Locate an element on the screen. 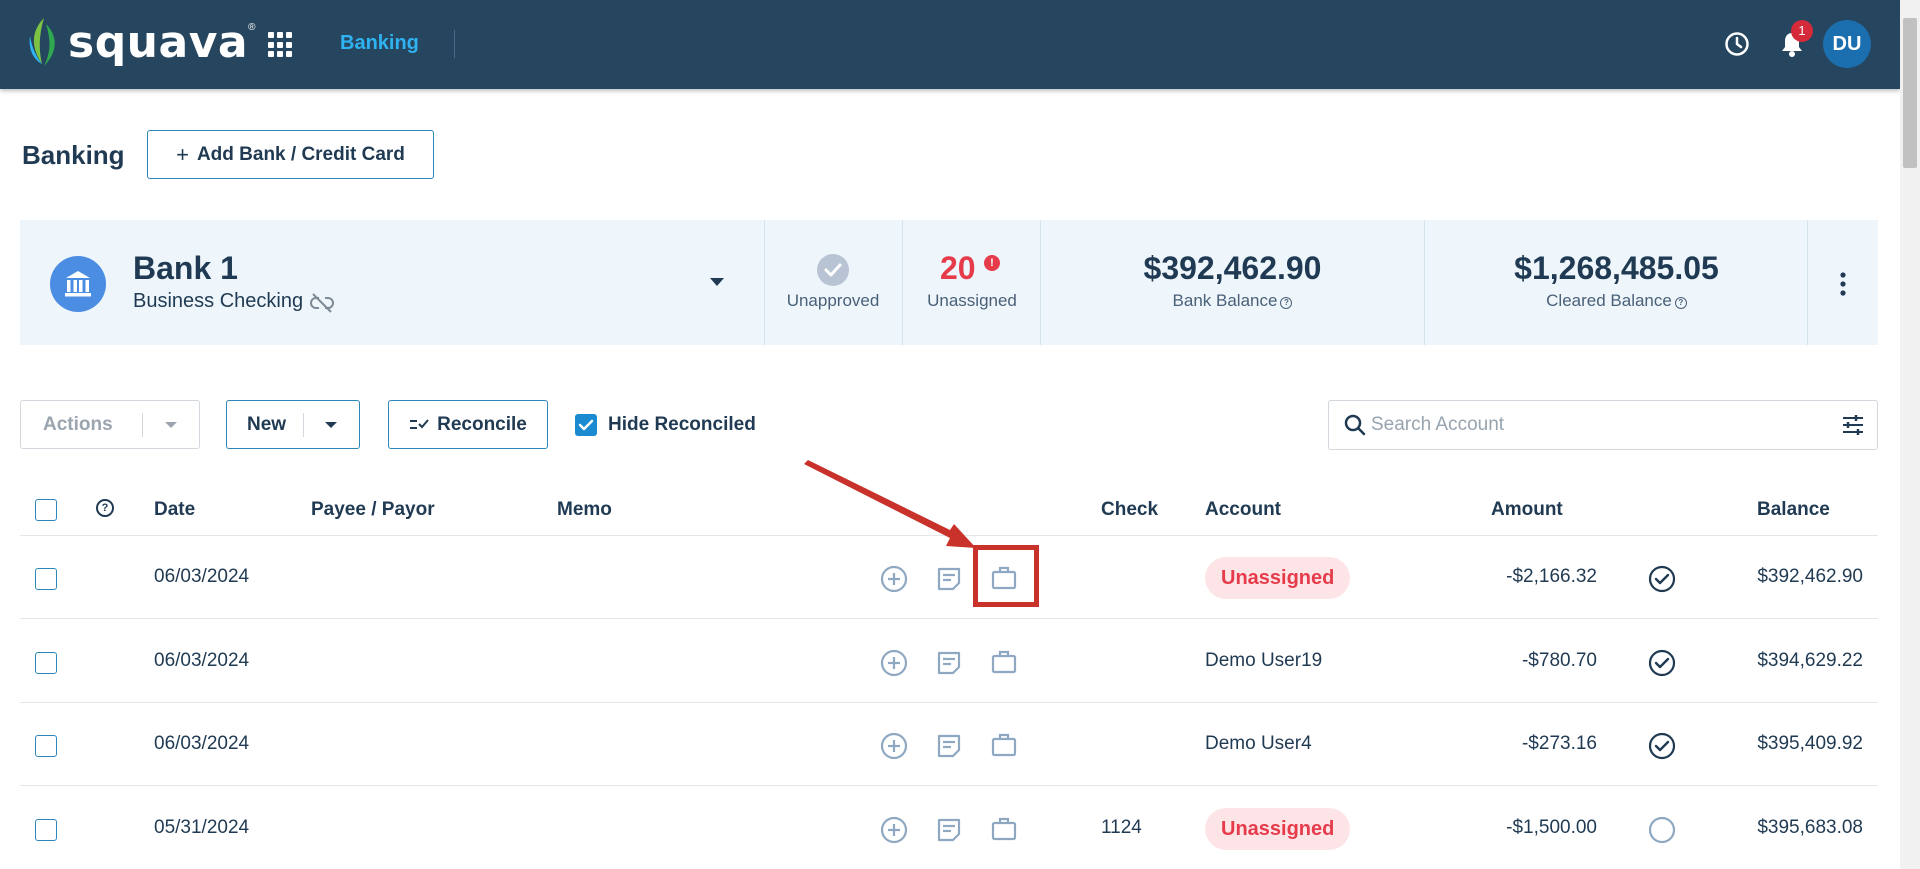 This screenshot has height=869, width=1920. column-header-check: Check is located at coordinates (1129, 510).